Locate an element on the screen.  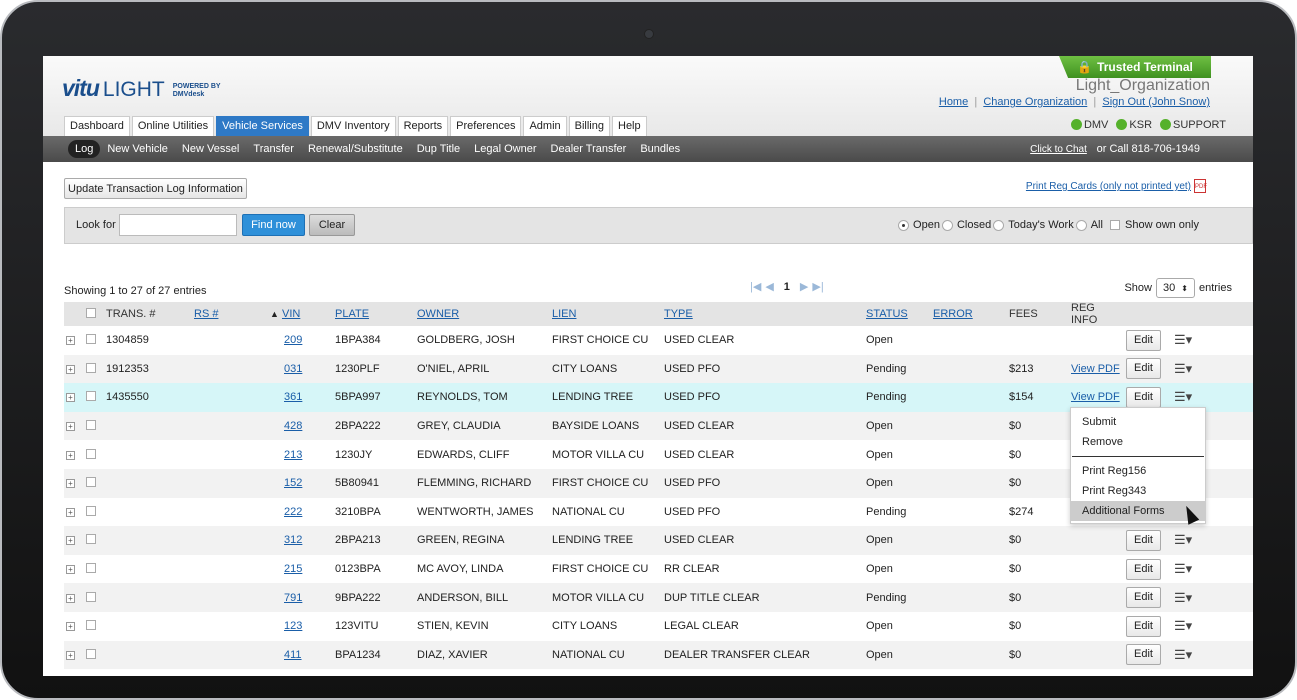
view-pdf-link: View PDF is located at coordinates (1095, 397).